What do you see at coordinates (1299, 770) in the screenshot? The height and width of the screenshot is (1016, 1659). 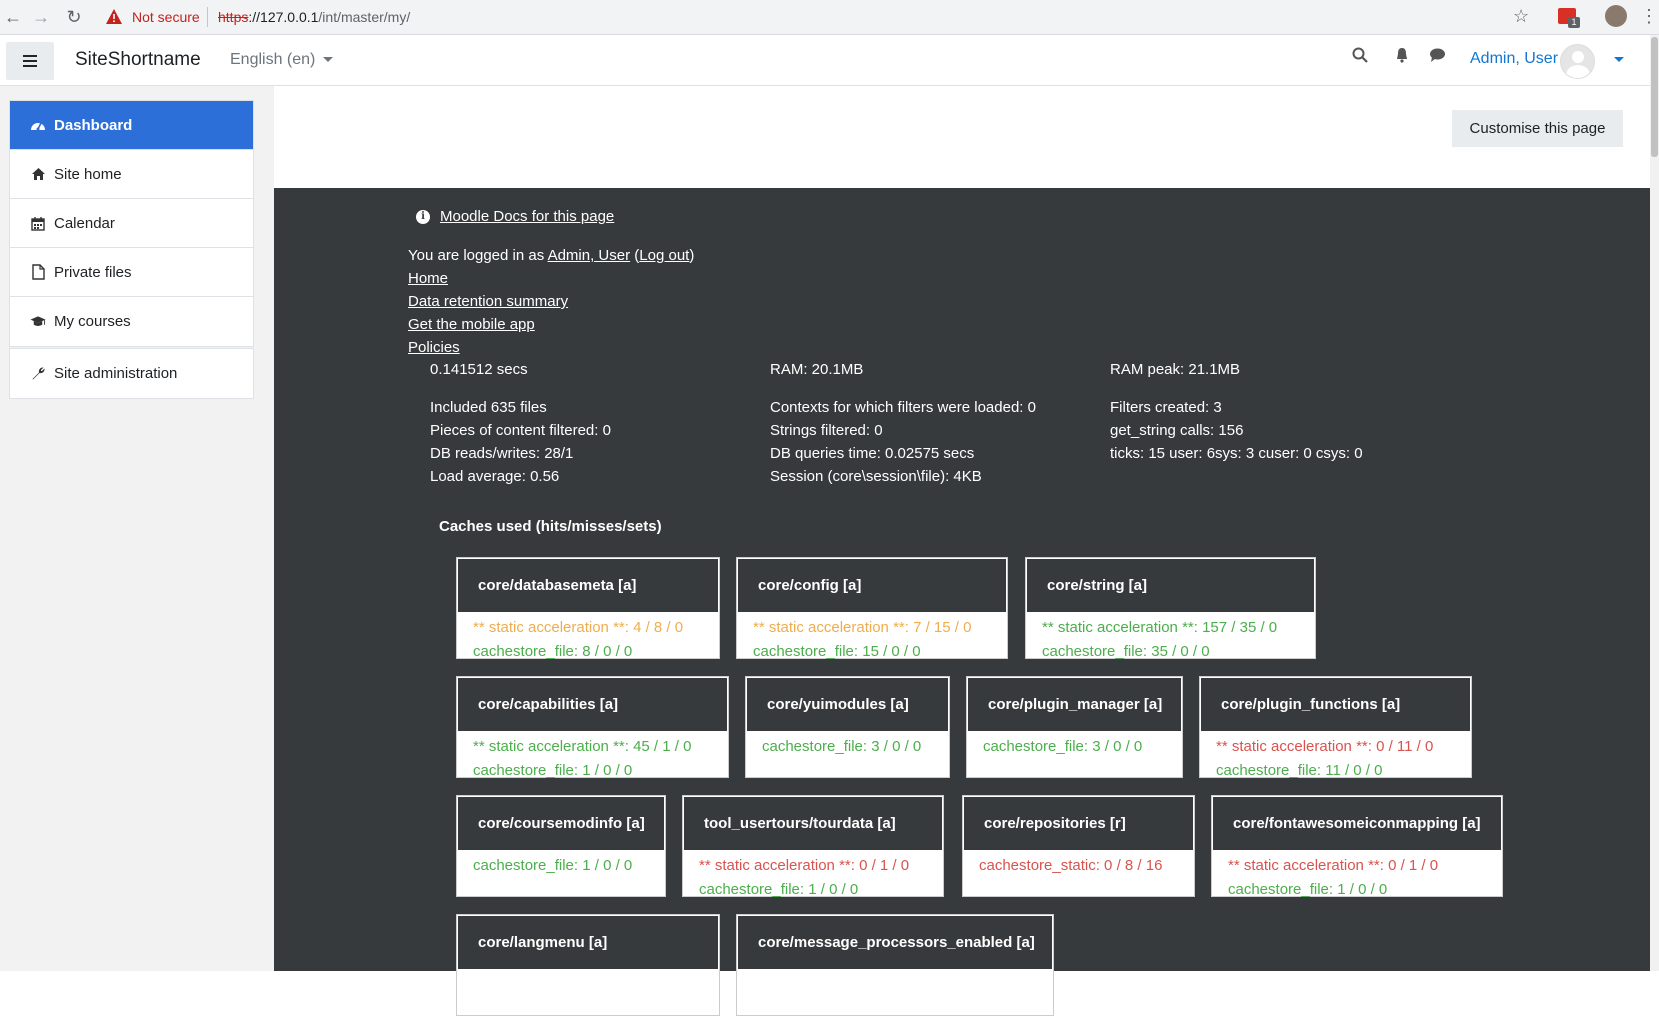 I see `cache-stat-line: cachestore_file: 11 / 0 / 0` at bounding box center [1299, 770].